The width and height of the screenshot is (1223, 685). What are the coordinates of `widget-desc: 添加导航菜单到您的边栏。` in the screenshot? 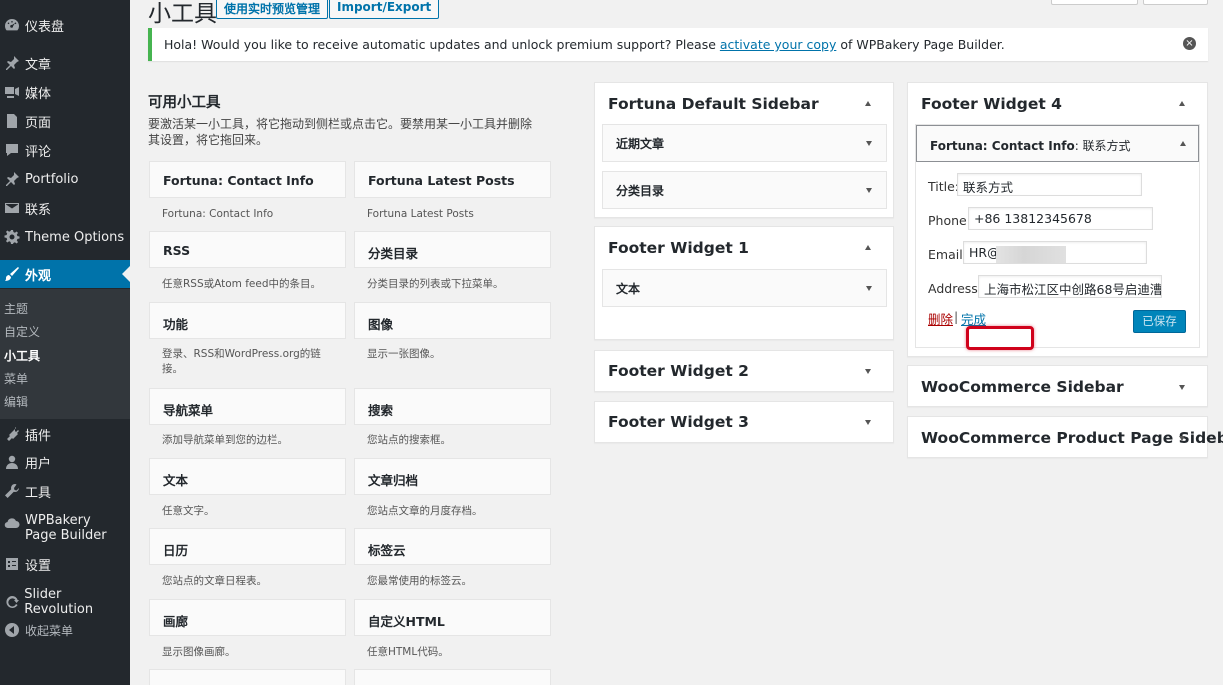 It's located at (225, 440).